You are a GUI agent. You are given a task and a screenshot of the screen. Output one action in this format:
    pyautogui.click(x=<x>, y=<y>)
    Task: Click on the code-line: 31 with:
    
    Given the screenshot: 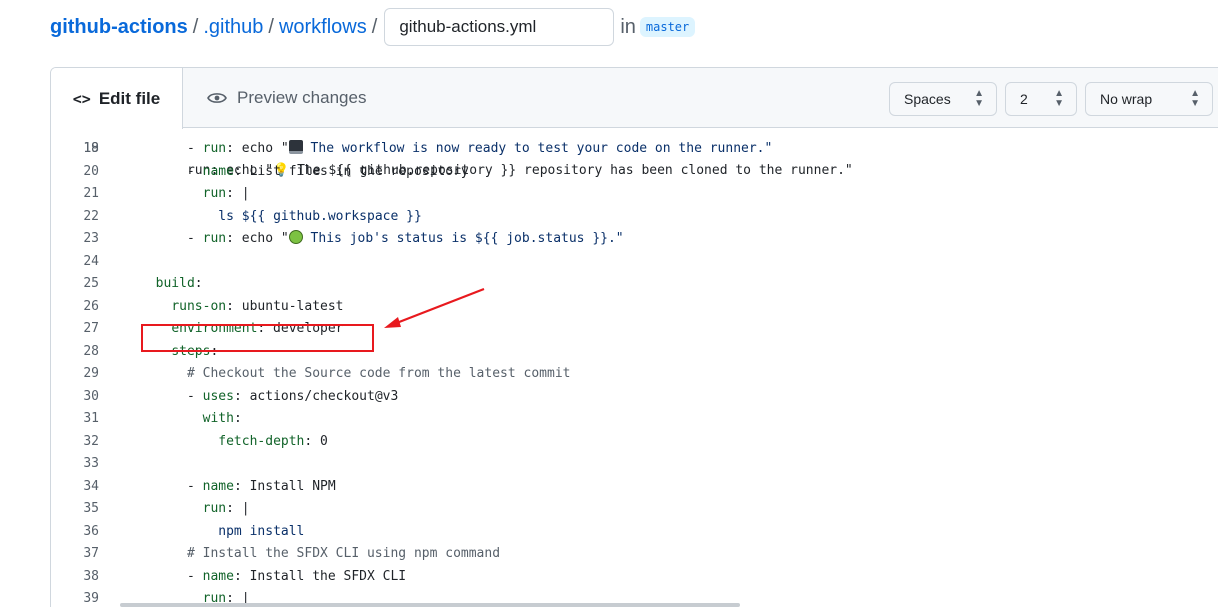 What is the action you would take?
    pyautogui.click(x=634, y=419)
    